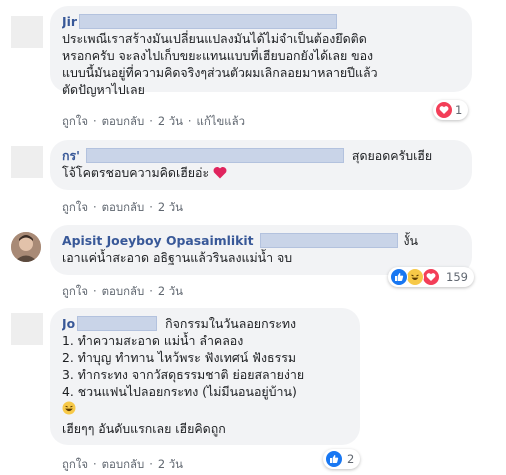 This screenshot has width=506, height=475. I want to click on haha-reaction-icon, so click(415, 277).